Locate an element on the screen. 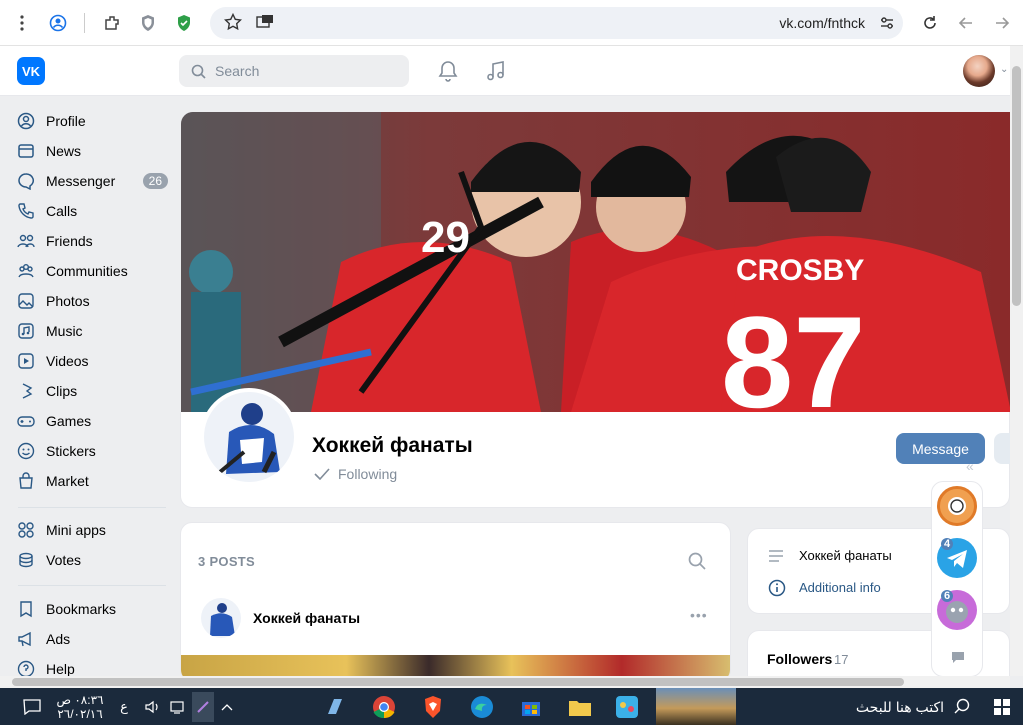 The height and width of the screenshot is (725, 1023). followers-count: 17 is located at coordinates (841, 659).